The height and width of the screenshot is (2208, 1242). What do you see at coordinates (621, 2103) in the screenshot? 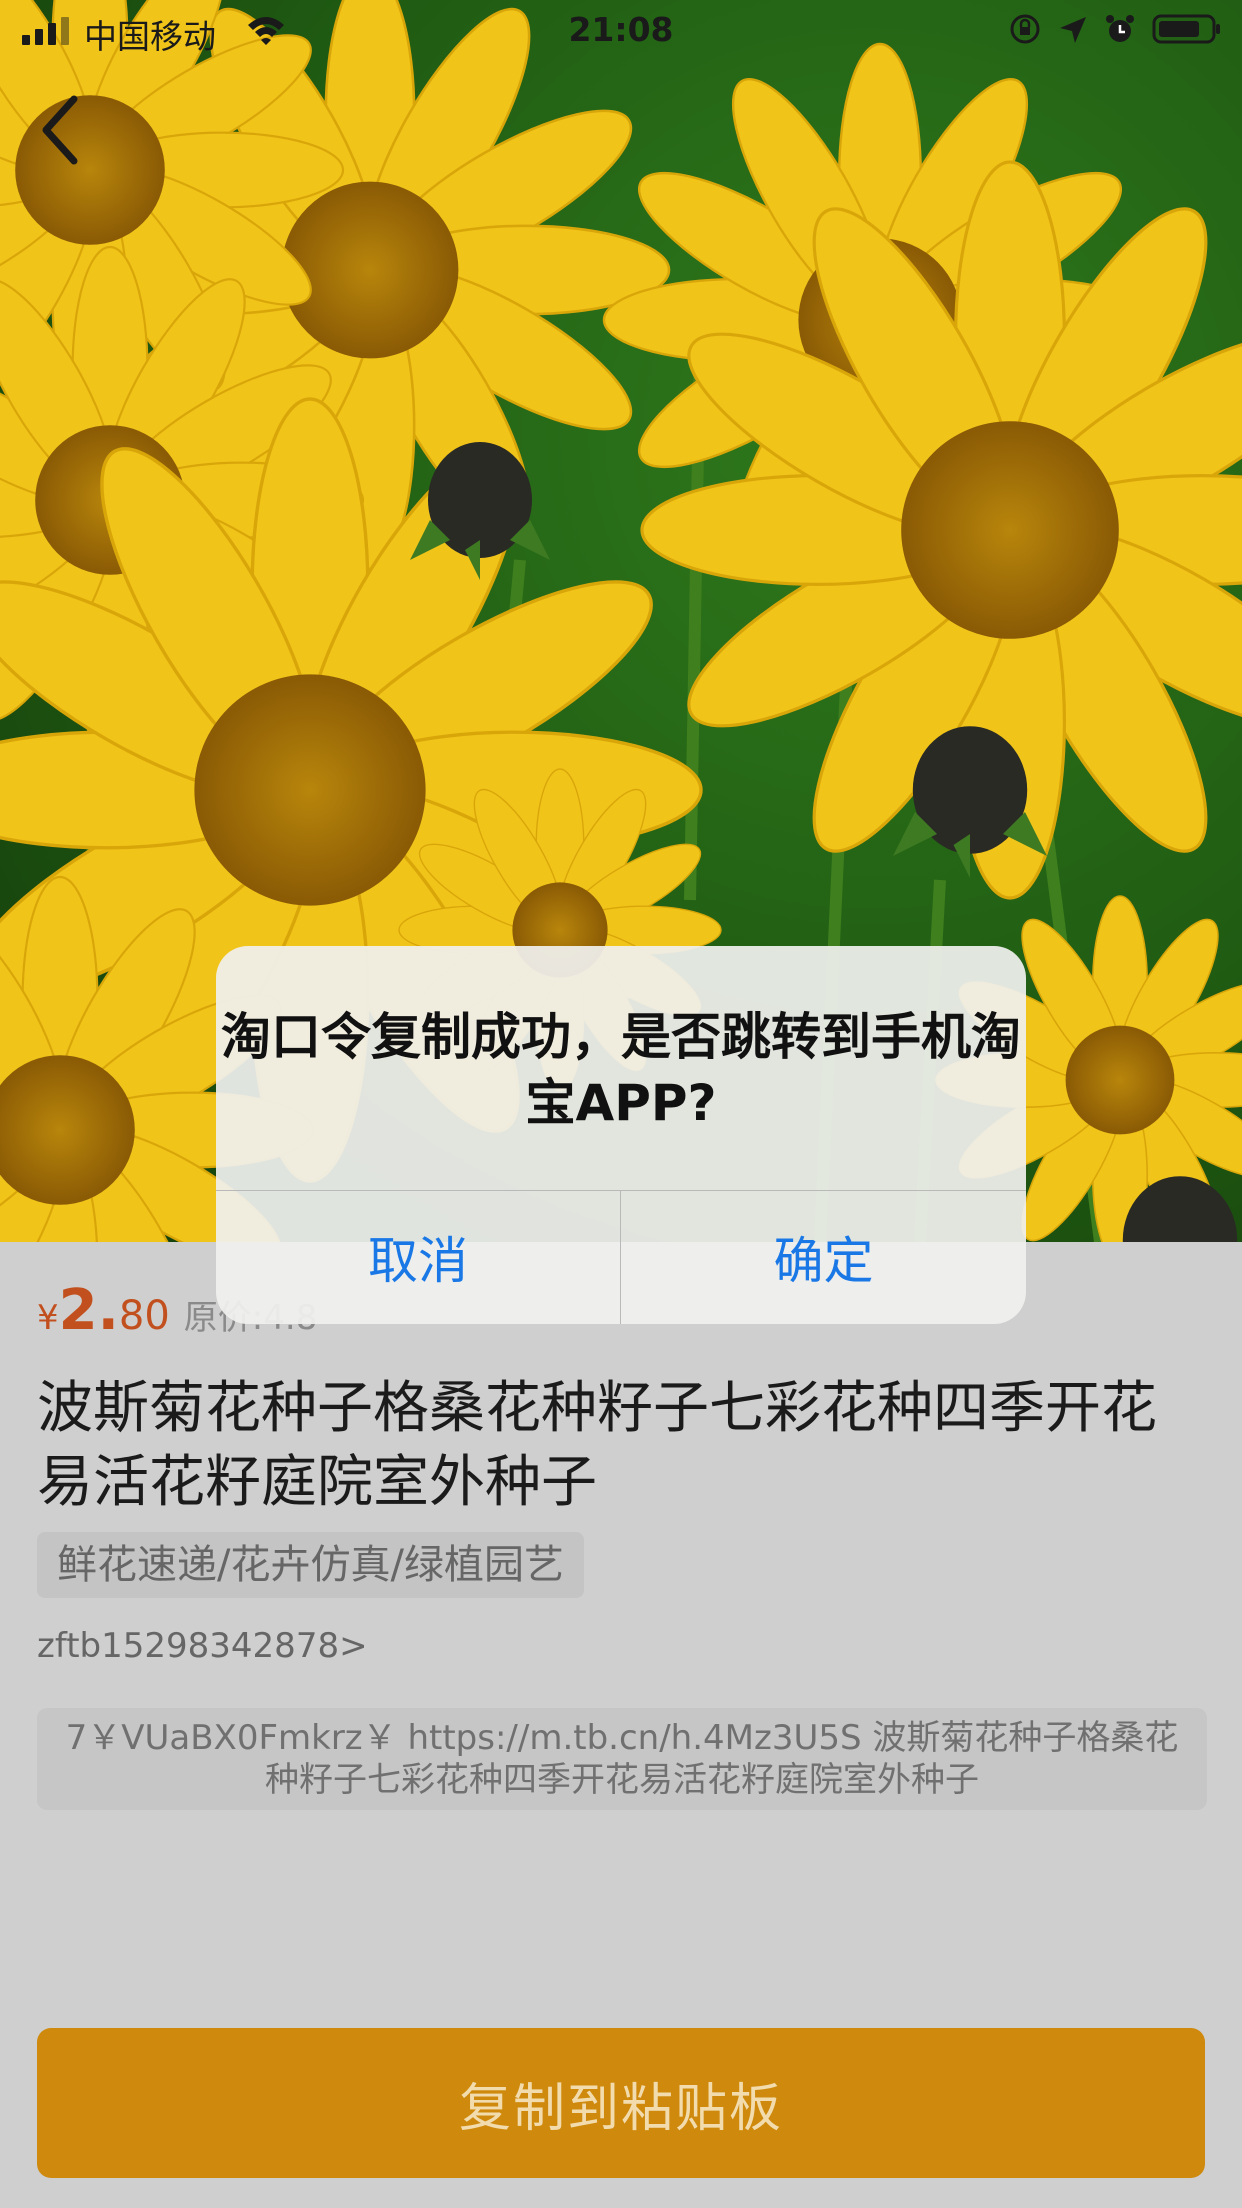
I see `copy-to-clipboard-button: 复制到粘贴板` at bounding box center [621, 2103].